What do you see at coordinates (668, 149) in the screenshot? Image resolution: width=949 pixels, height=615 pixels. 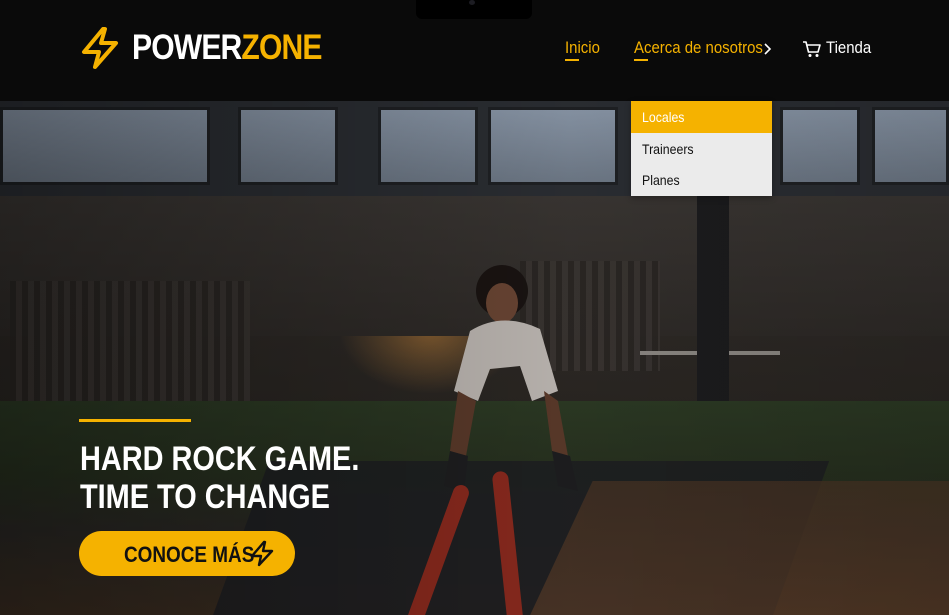 I see `dropdown-item-label: Traineers` at bounding box center [668, 149].